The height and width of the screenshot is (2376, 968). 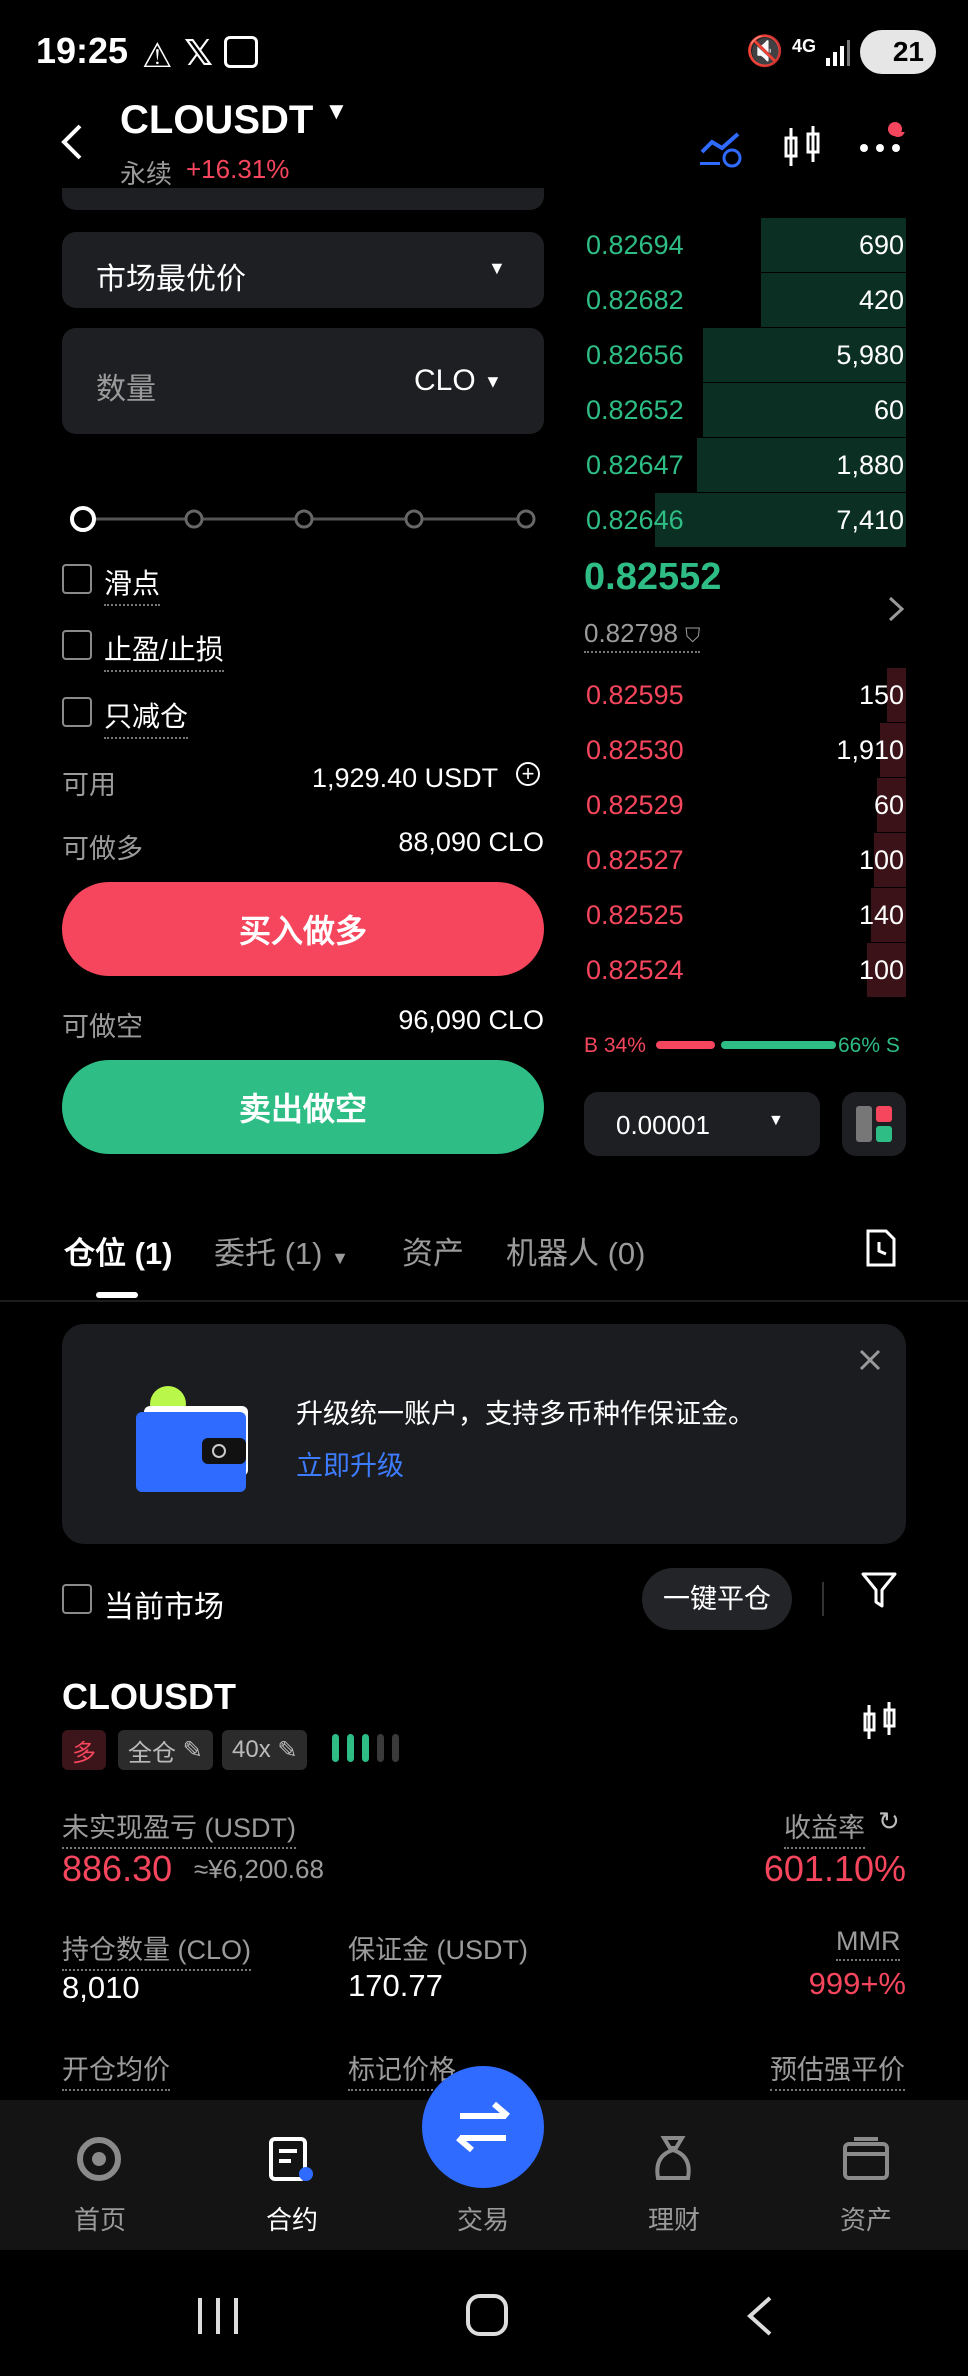 I want to click on symbol-title: CLOUSDT ▼, so click(x=234, y=120).